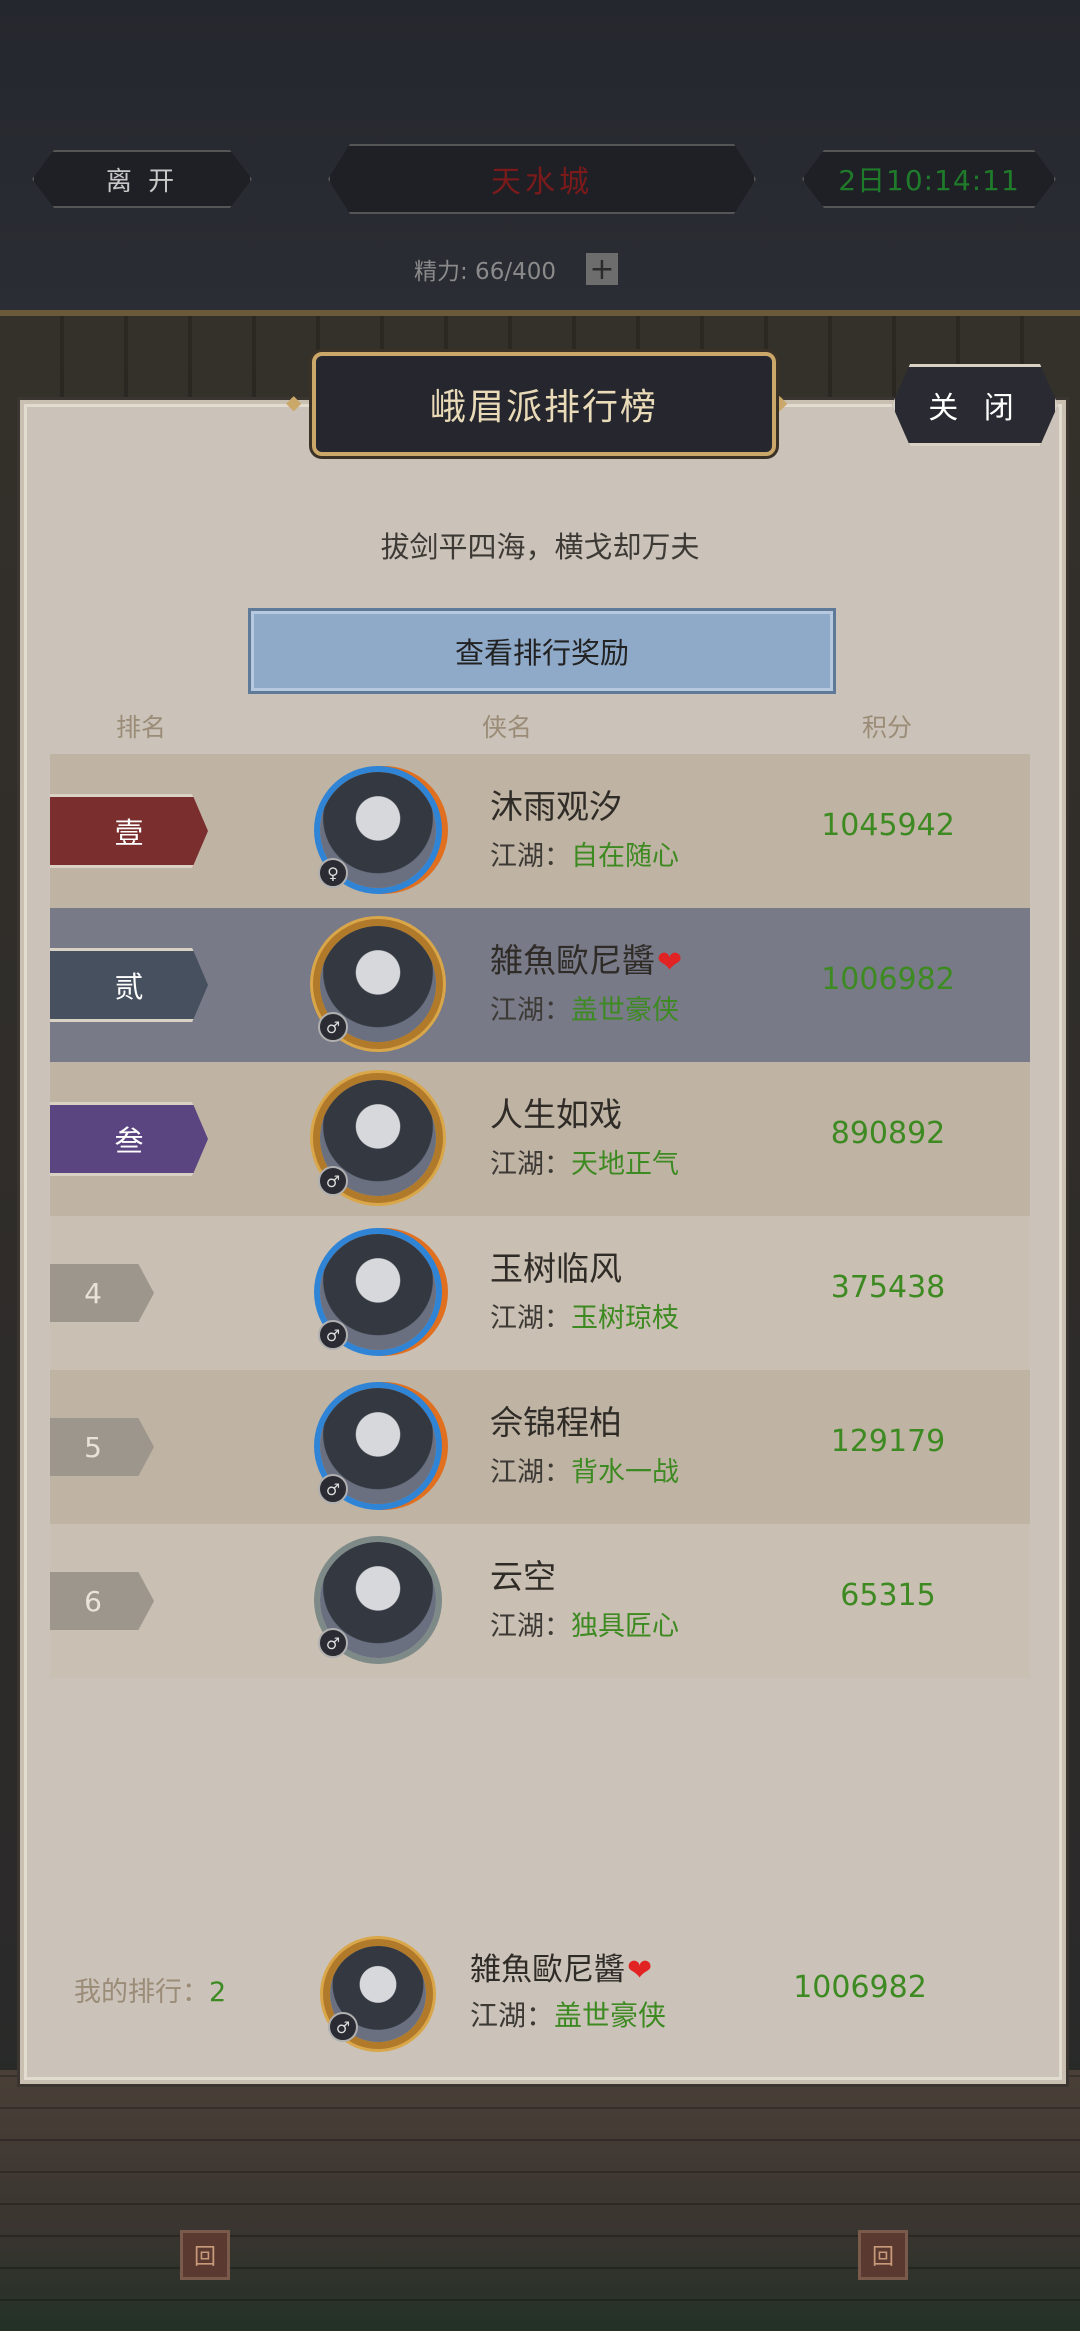 This screenshot has height=2331, width=1080. I want to click on player-title: 江湖：独具匠心, so click(584, 1623).